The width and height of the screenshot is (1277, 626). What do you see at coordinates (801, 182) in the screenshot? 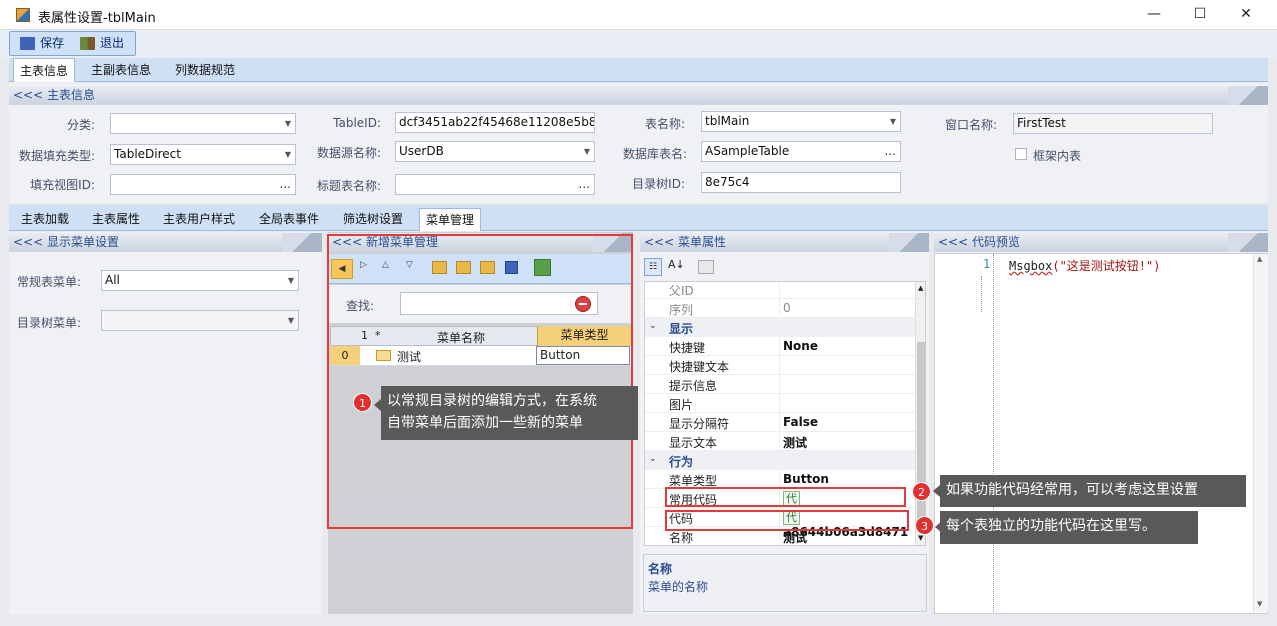
I see `dirtree-field: 8e75c4` at bounding box center [801, 182].